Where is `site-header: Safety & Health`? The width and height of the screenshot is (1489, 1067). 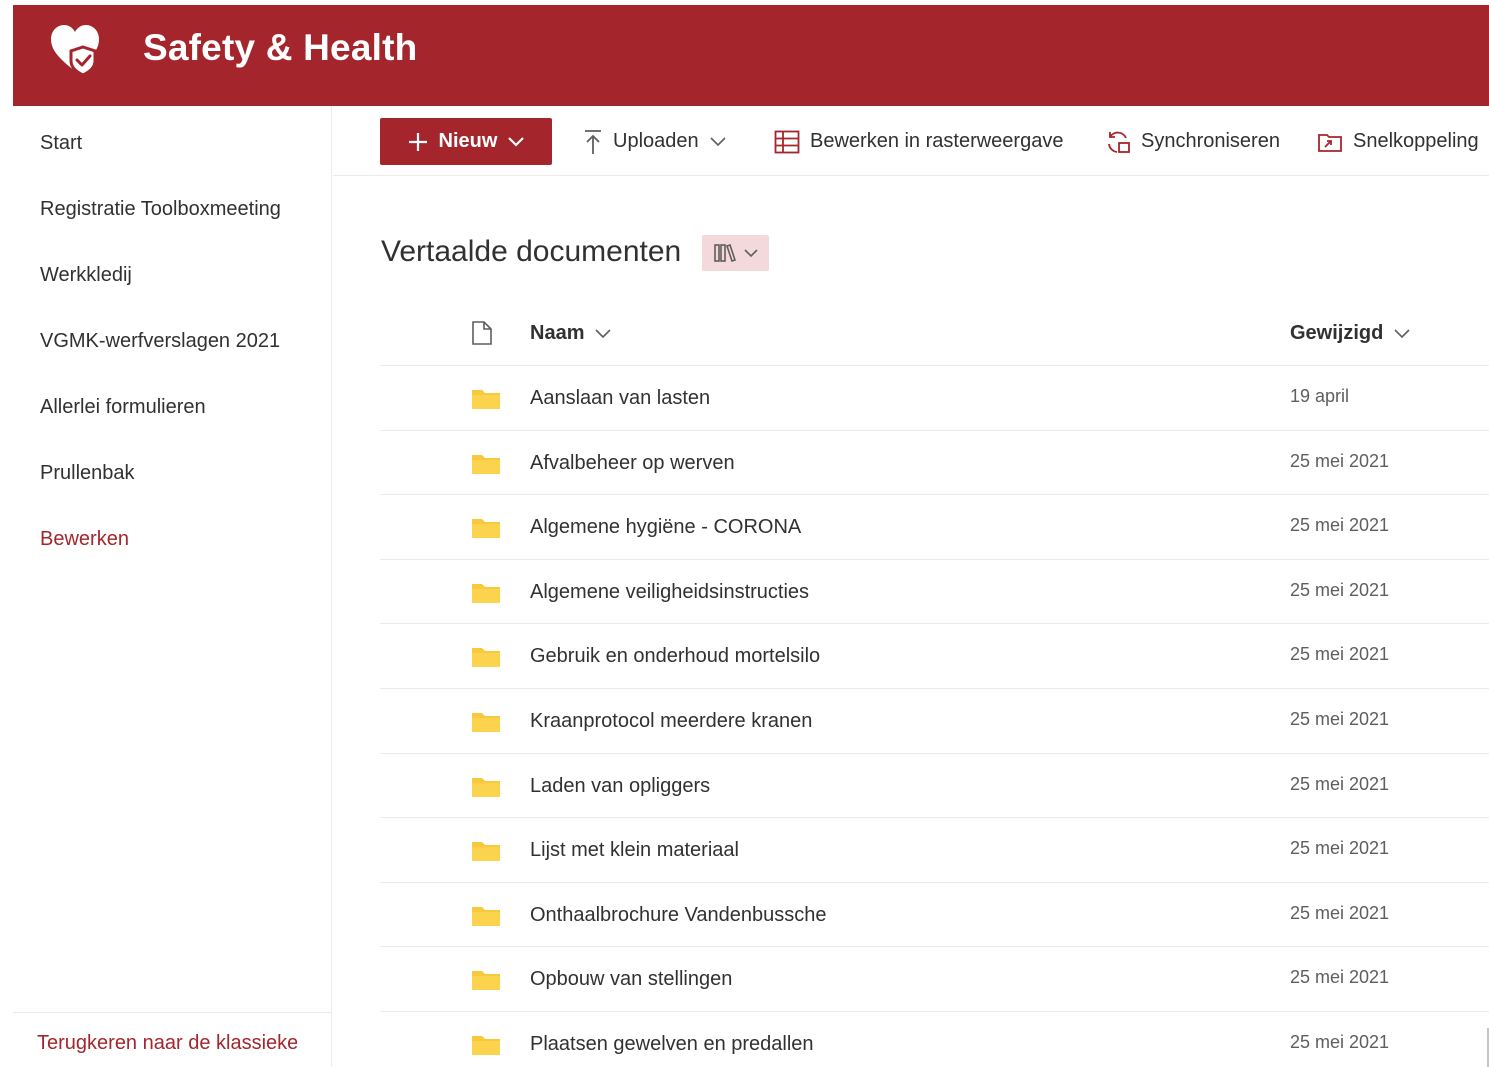 site-header: Safety & Health is located at coordinates (751, 55).